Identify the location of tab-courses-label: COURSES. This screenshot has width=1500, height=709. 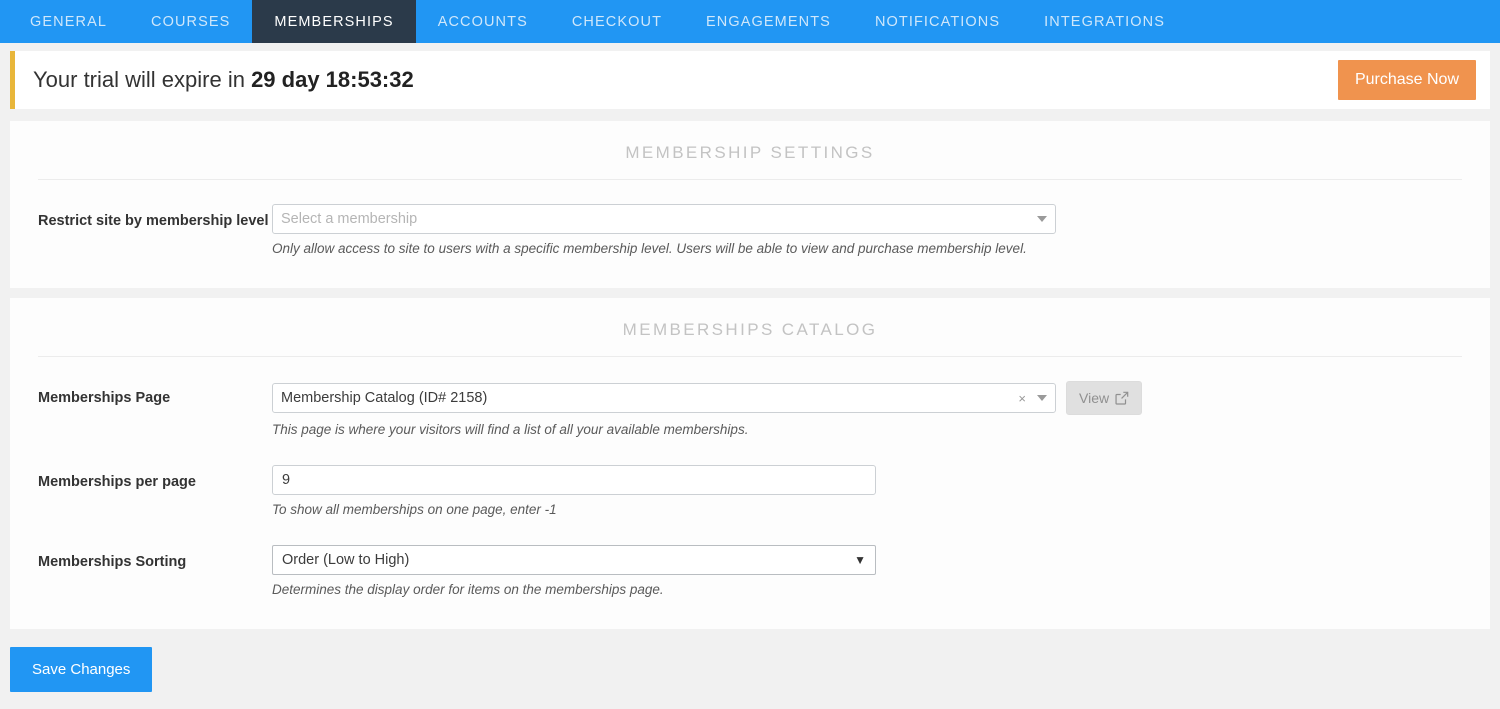
(191, 21).